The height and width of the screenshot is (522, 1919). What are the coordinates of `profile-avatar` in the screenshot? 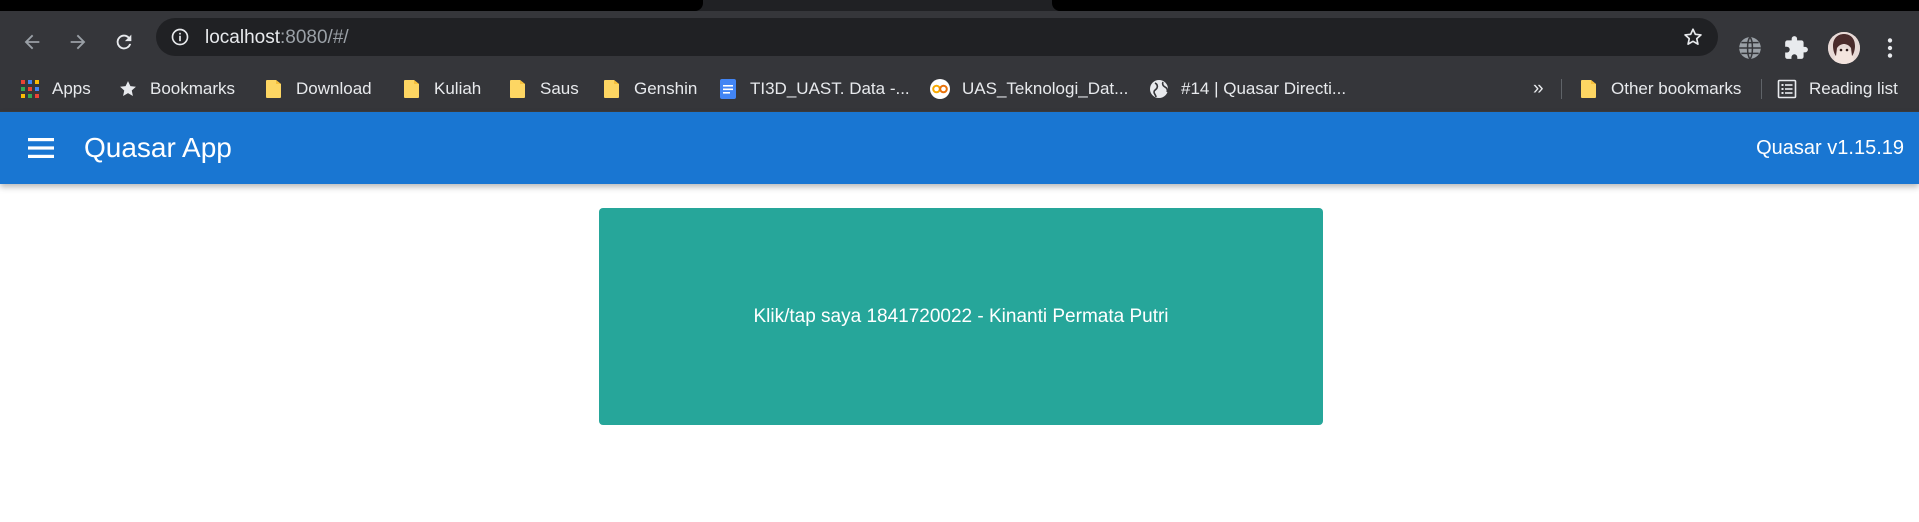 It's located at (1844, 48).